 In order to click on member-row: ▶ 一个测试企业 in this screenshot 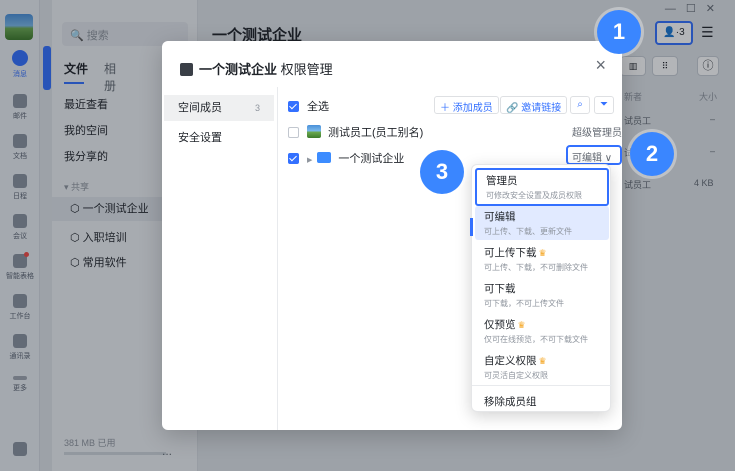, I will do `click(346, 158)`.